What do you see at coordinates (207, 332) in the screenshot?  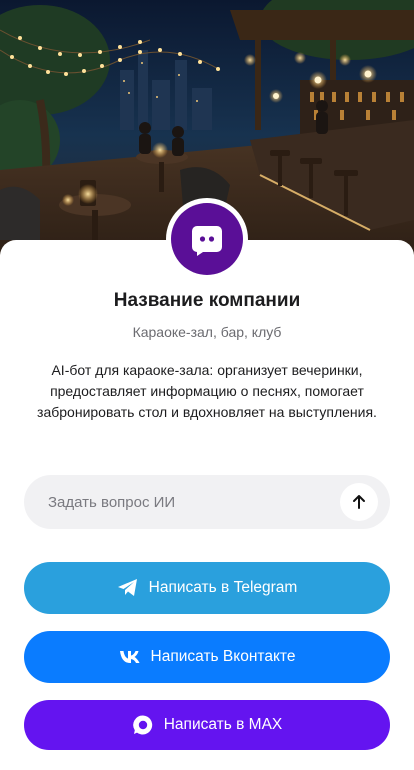 I see `company-subtitle: Караоке-зал, бар, клуб` at bounding box center [207, 332].